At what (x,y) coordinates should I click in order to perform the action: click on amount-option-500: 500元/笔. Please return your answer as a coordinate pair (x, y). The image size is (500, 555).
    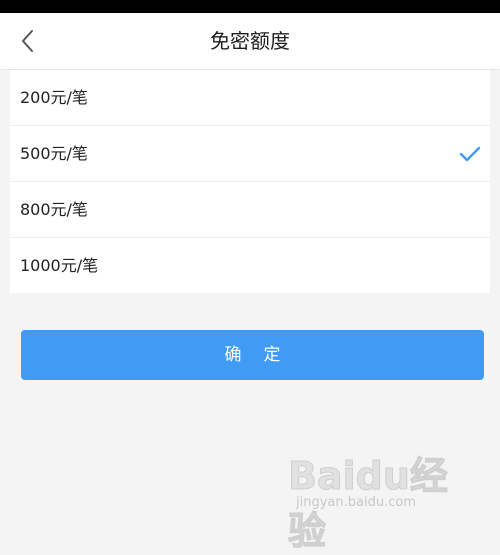
    Looking at the image, I should click on (250, 154).